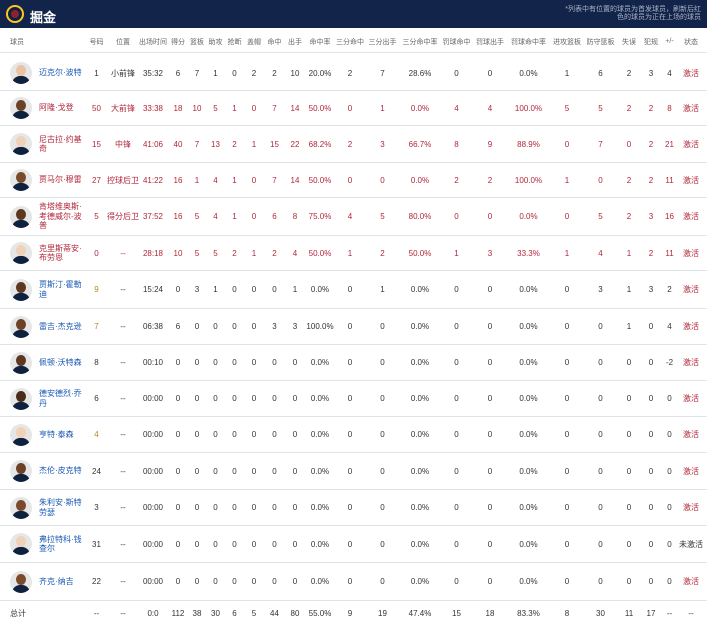 The width and height of the screenshot is (707, 625). Describe the element at coordinates (420, 144) in the screenshot. I see `3p-pct-cell: 66.7%` at that location.